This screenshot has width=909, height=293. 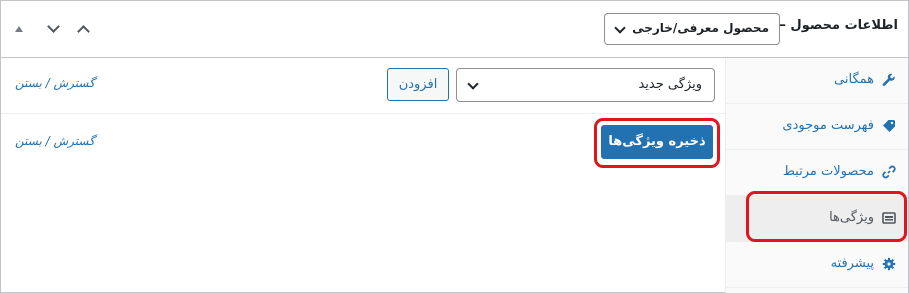 I want to click on panel-title: اطلاعات محصول —, so click(x=835, y=25).